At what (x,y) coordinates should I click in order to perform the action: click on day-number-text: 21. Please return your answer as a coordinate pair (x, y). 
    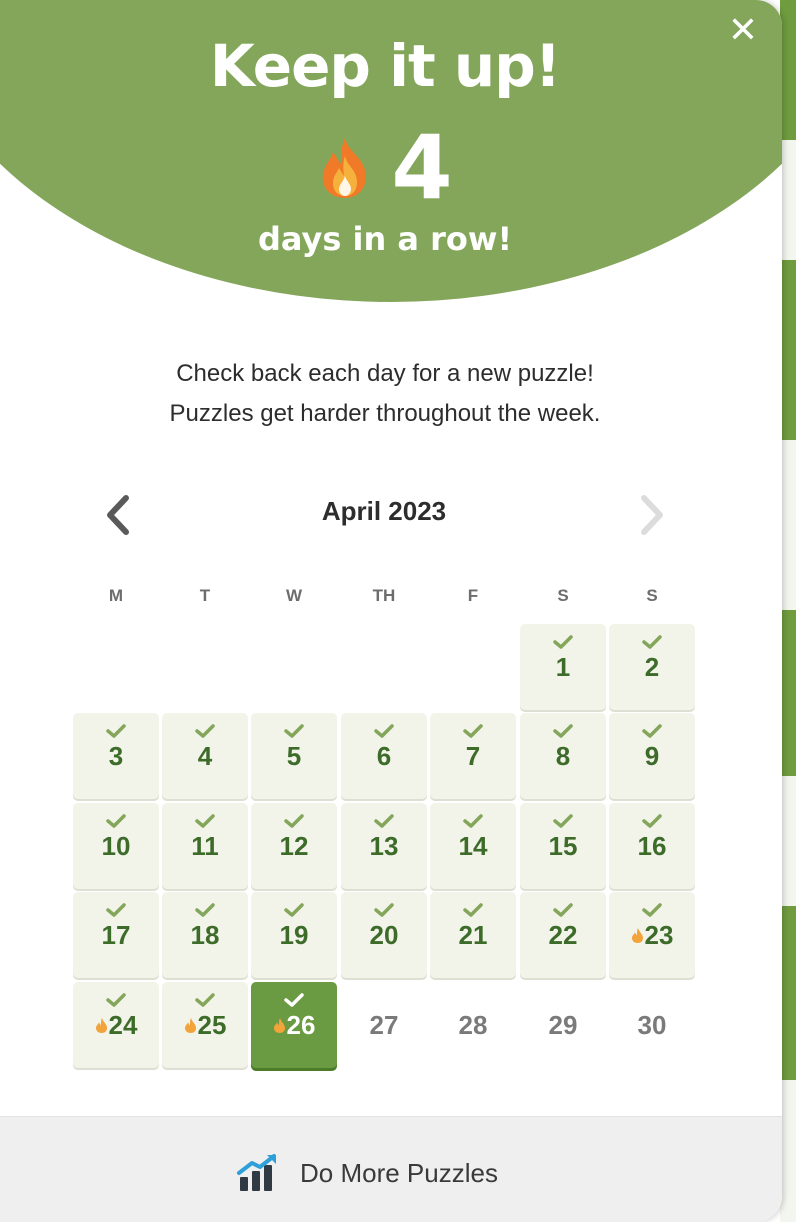
    Looking at the image, I should click on (473, 935).